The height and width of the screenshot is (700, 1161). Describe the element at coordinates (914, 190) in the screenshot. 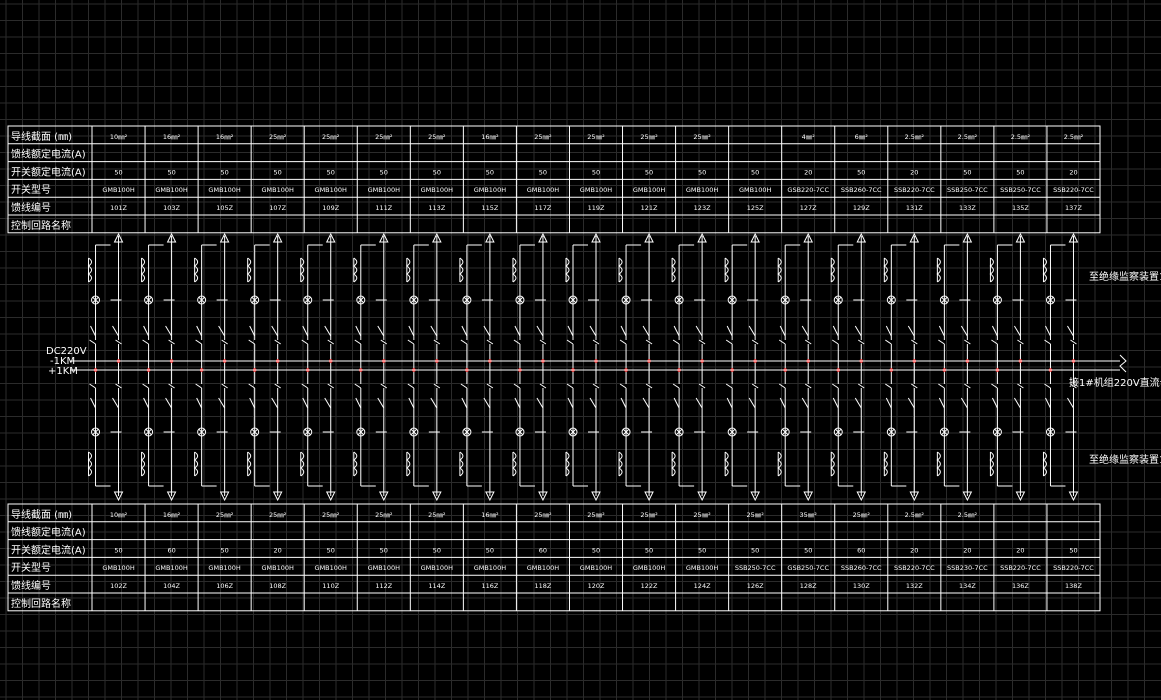

I see `top-cell: SSB220-7CC` at that location.